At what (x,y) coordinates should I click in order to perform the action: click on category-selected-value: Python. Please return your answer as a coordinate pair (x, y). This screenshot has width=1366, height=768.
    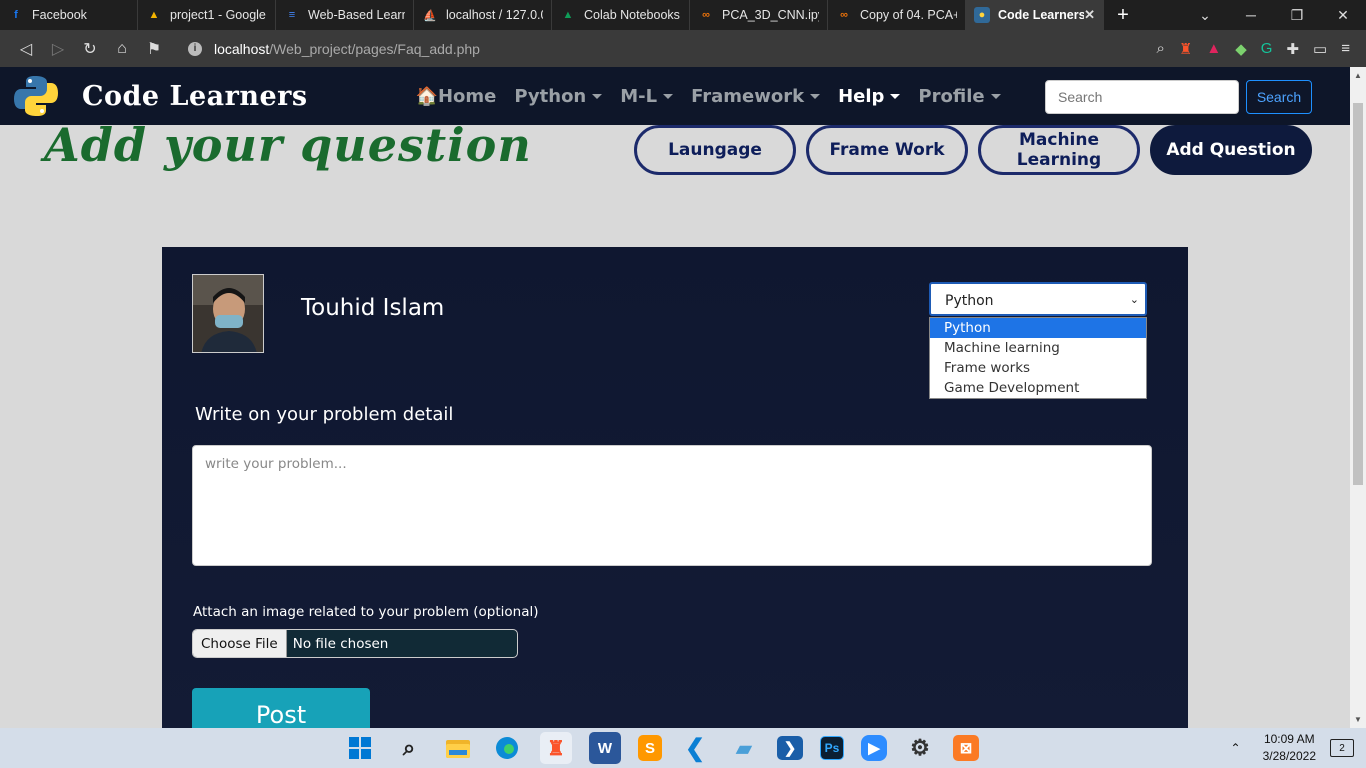
    Looking at the image, I should click on (969, 301).